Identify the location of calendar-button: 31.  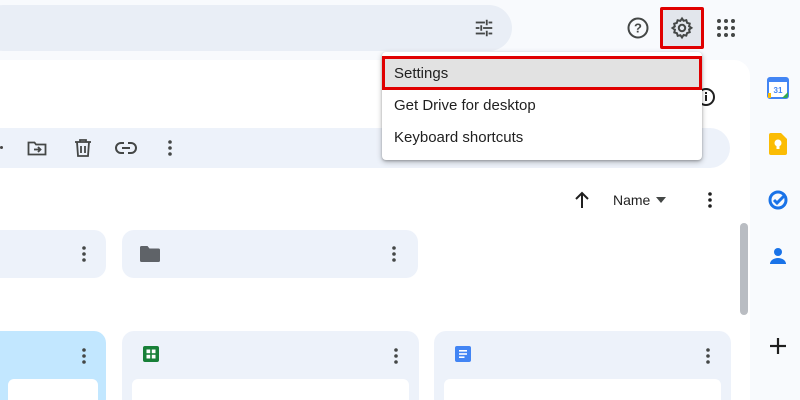
(778, 88).